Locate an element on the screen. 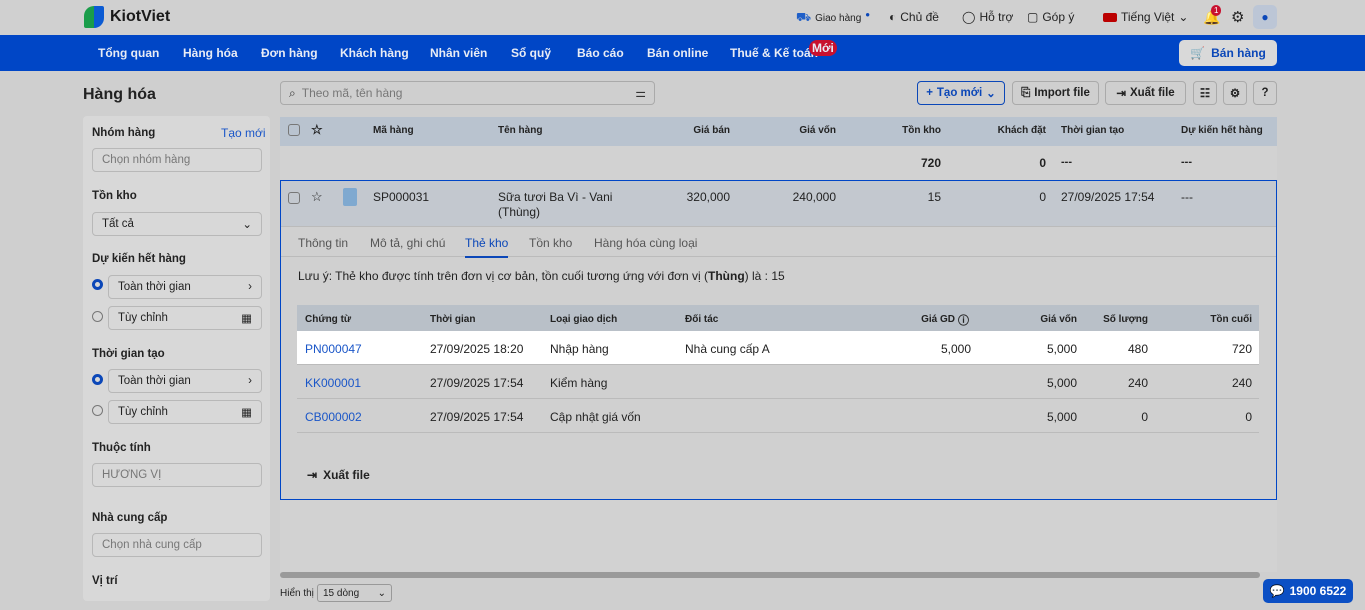 The width and height of the screenshot is (1365, 610). export-icon: ⇥ is located at coordinates (312, 475).